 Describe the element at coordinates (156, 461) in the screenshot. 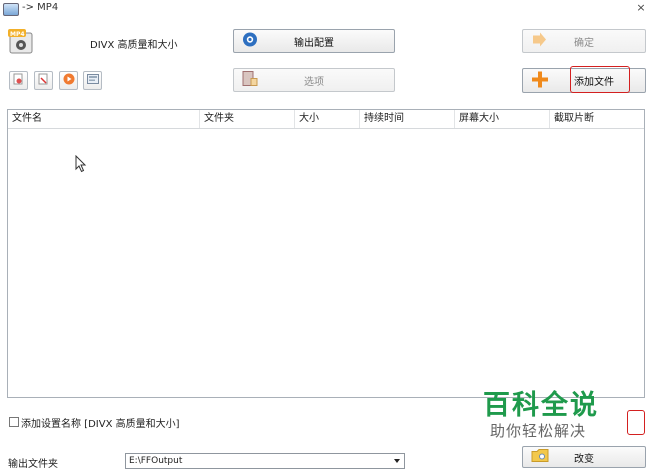

I see `output-folder-value: E:\FFOutput` at that location.